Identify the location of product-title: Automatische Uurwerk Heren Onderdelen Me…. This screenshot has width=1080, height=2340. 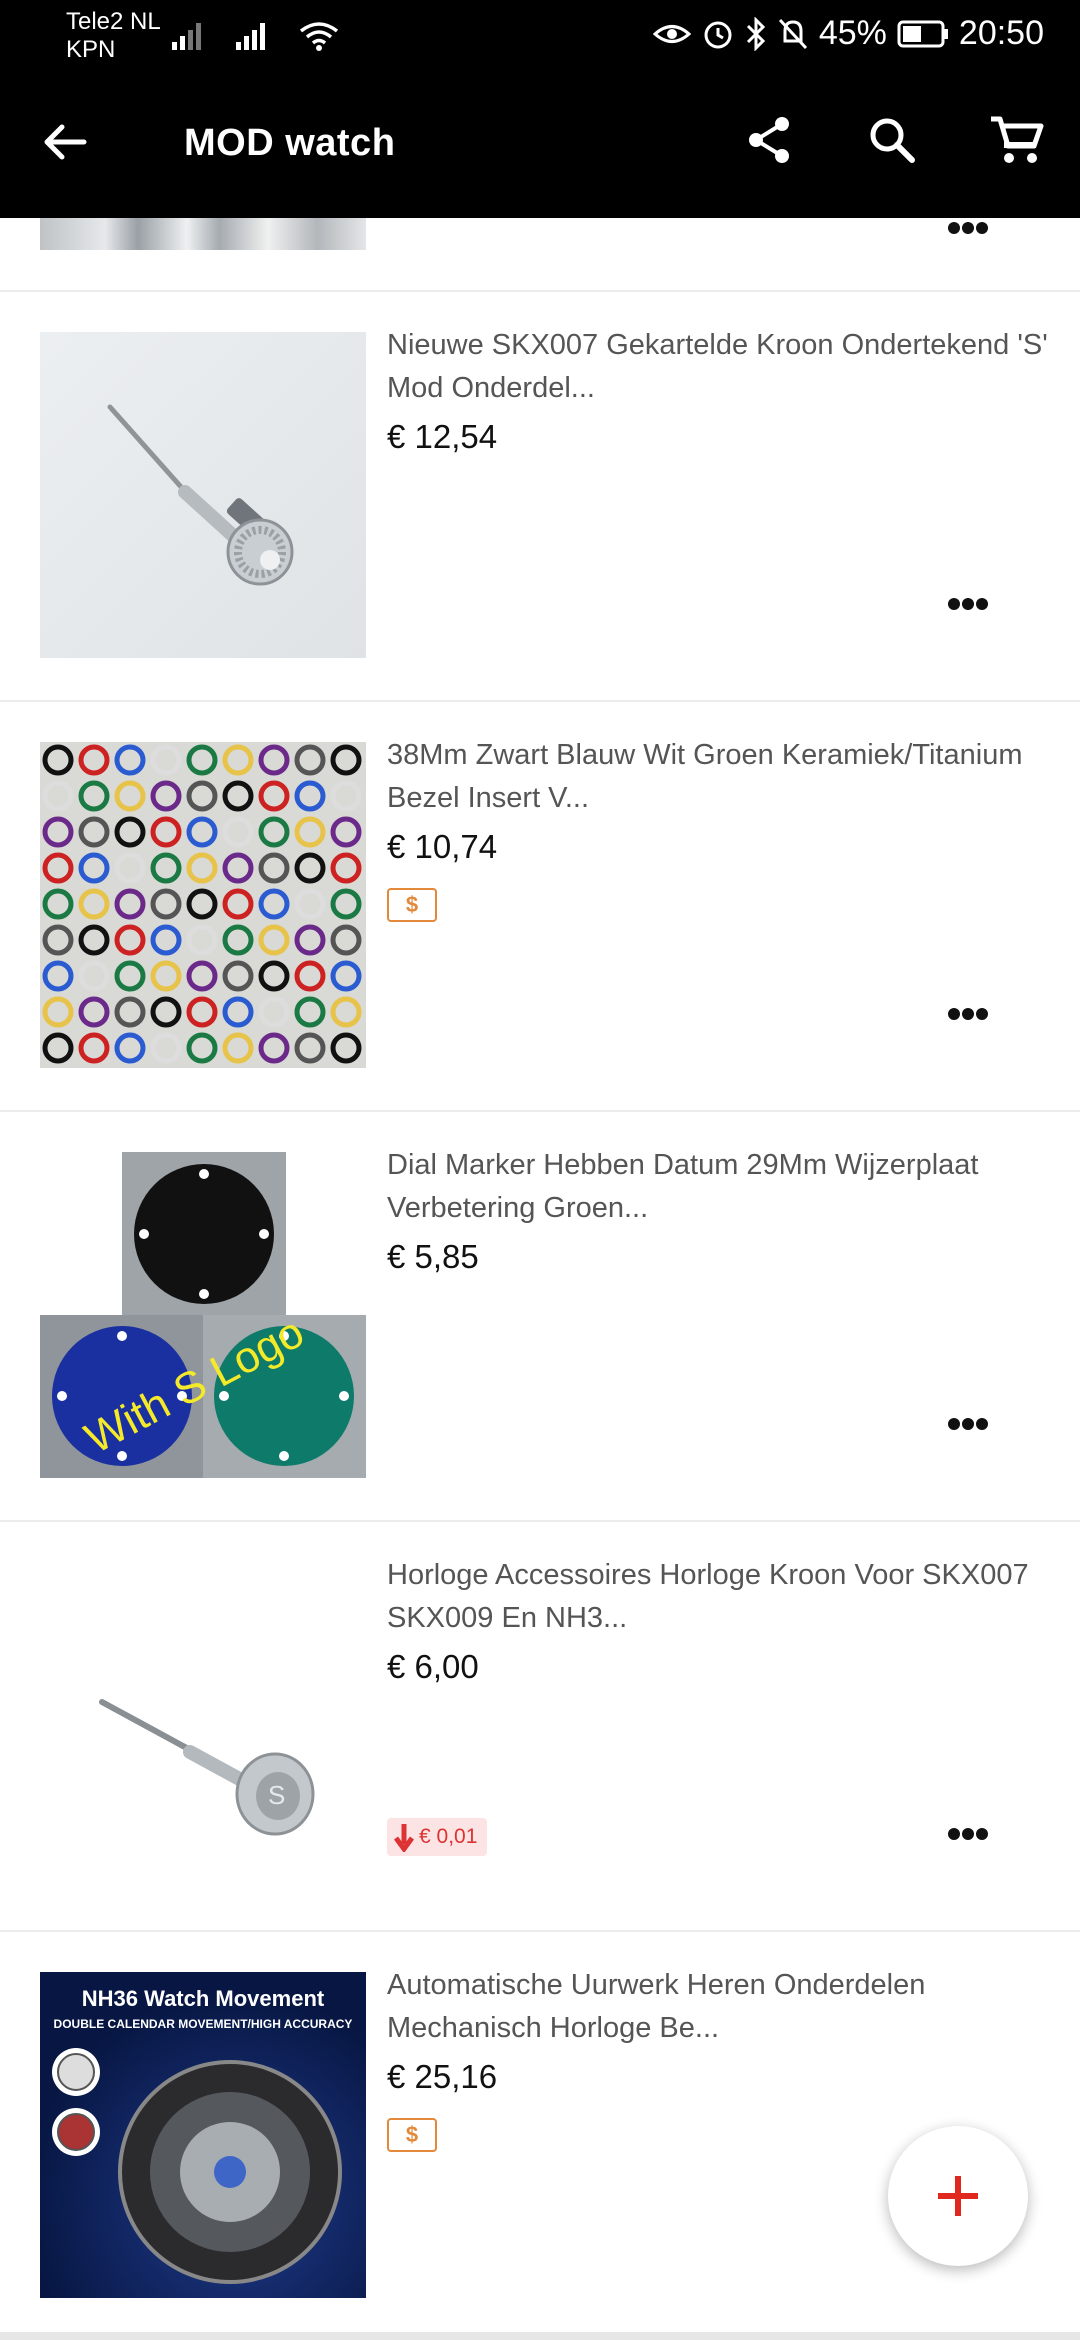
(722, 2007).